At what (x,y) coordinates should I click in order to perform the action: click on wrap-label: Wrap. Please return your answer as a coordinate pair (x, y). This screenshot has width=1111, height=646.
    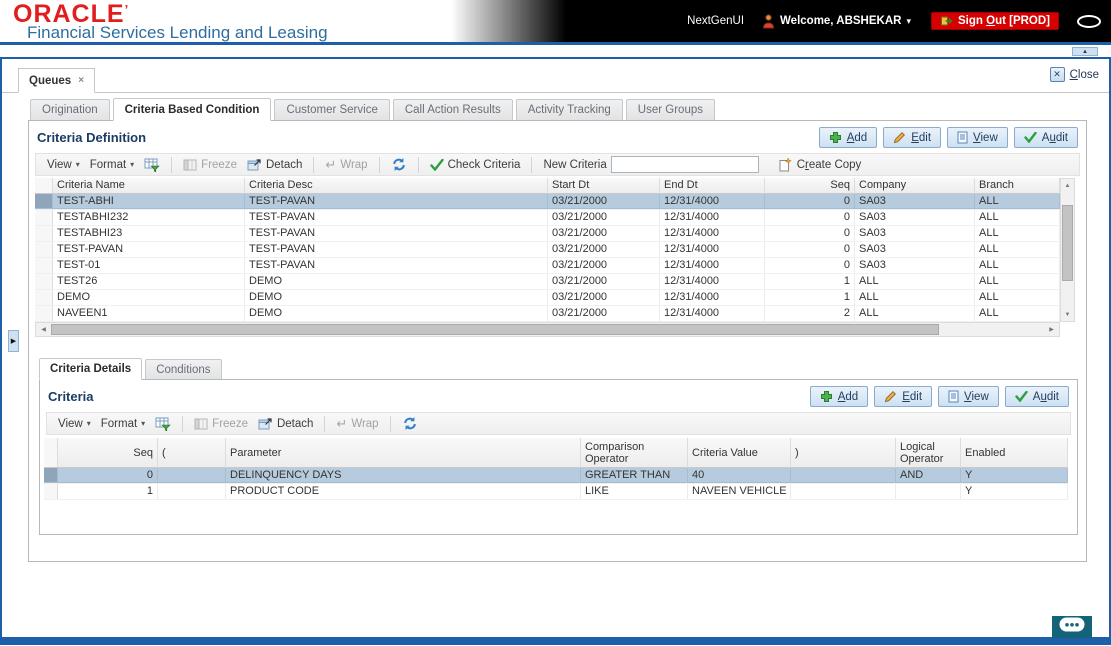
    Looking at the image, I should click on (354, 164).